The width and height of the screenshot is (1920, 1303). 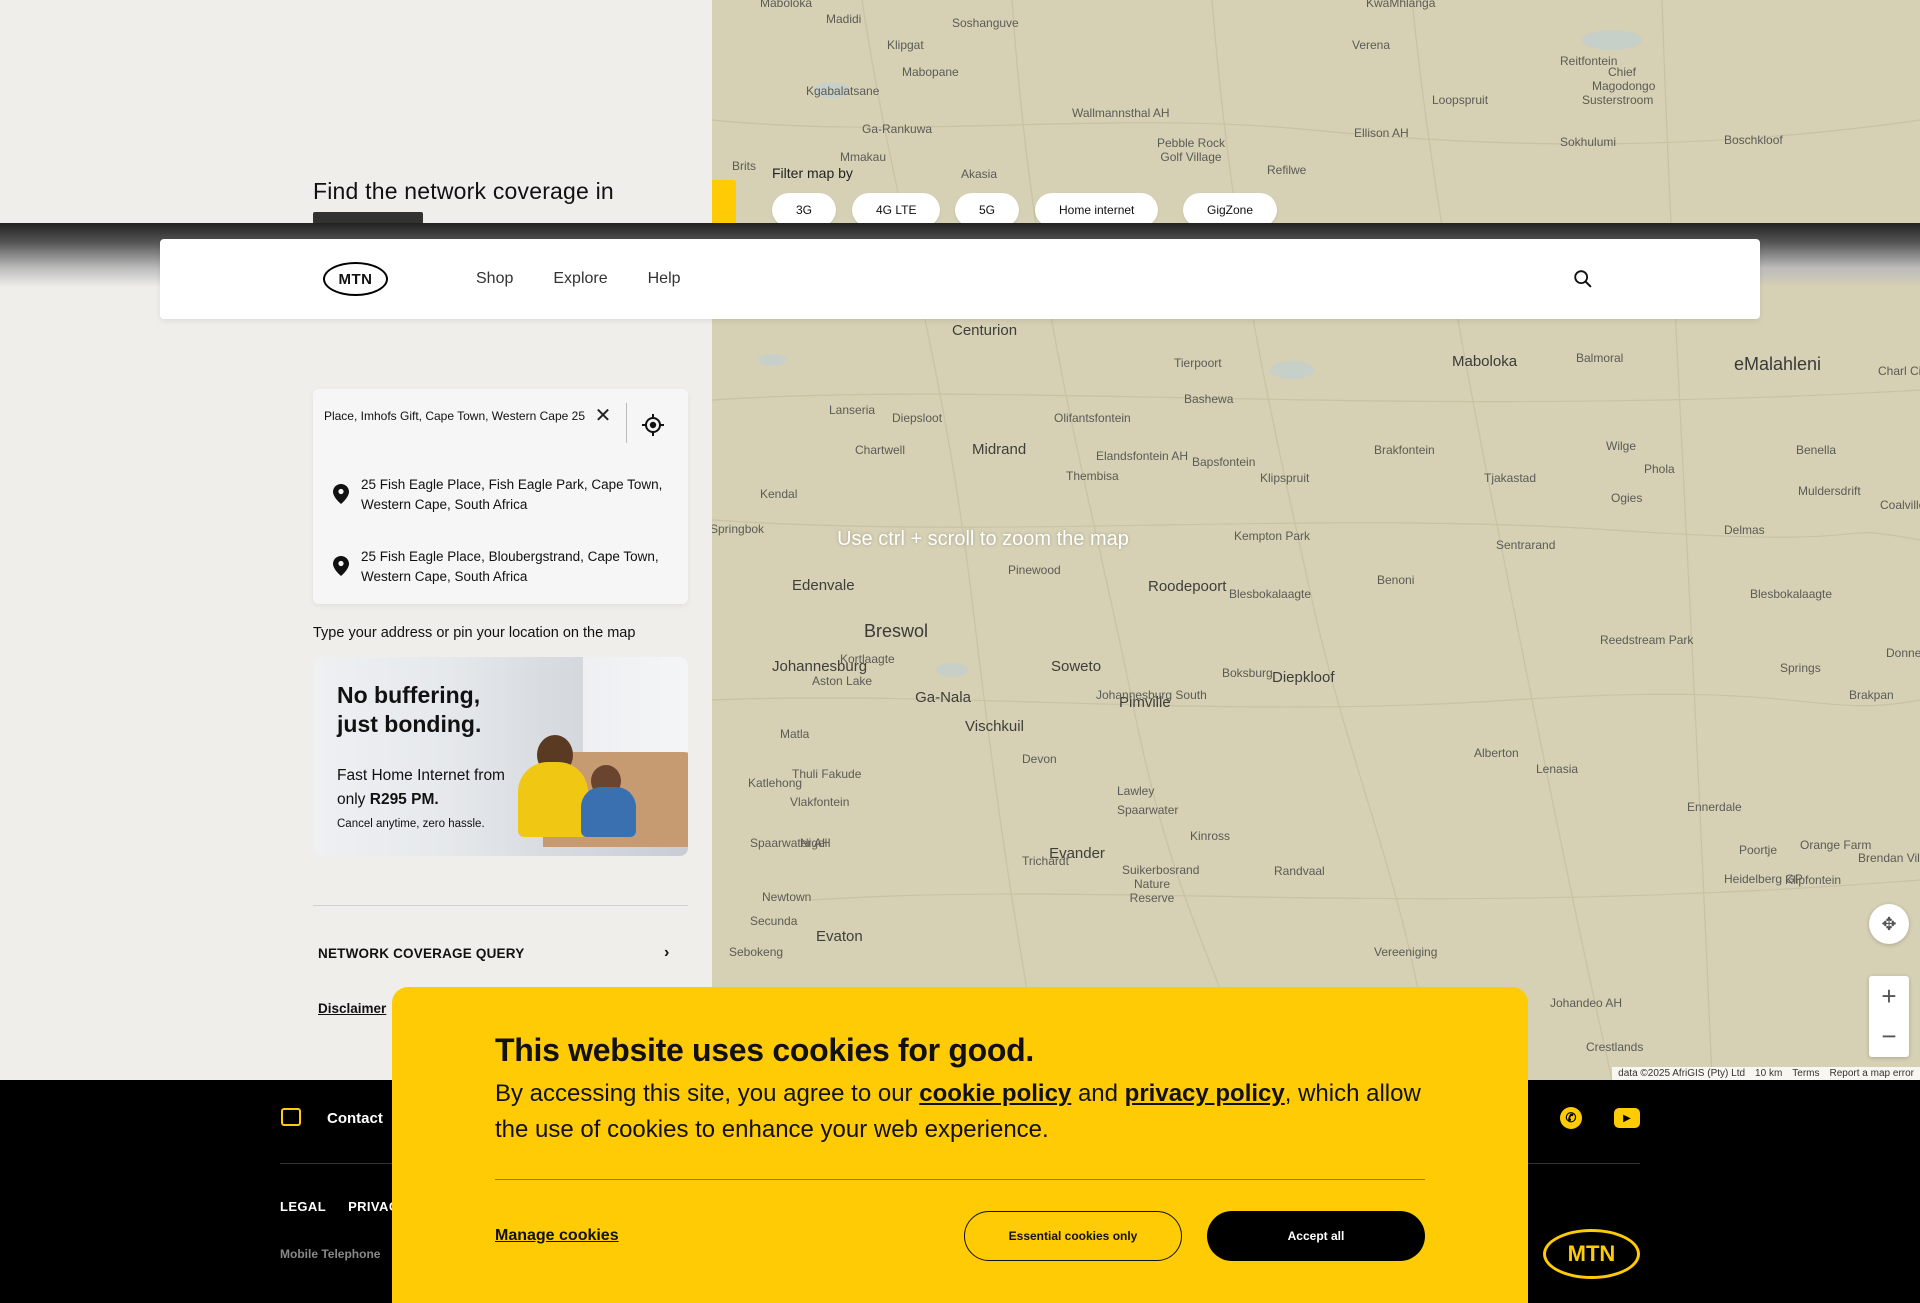 What do you see at coordinates (421, 775) in the screenshot?
I see `promo-offer-line1: Fast Home Internet from` at bounding box center [421, 775].